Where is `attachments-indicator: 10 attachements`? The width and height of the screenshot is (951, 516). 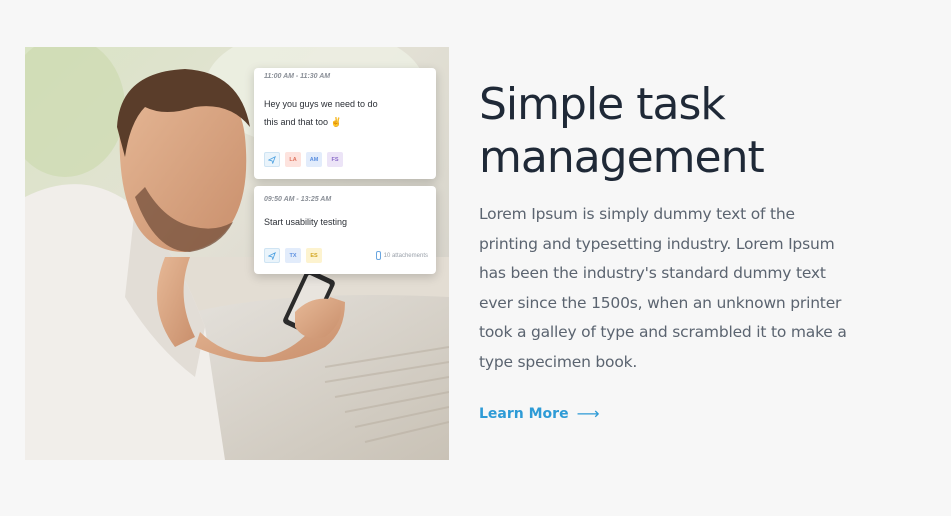 attachments-indicator: 10 attachements is located at coordinates (401, 255).